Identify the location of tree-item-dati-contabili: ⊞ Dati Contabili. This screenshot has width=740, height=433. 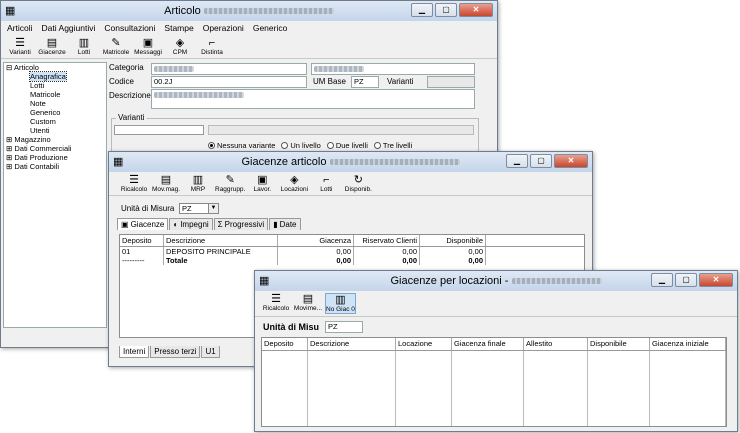
(55, 166).